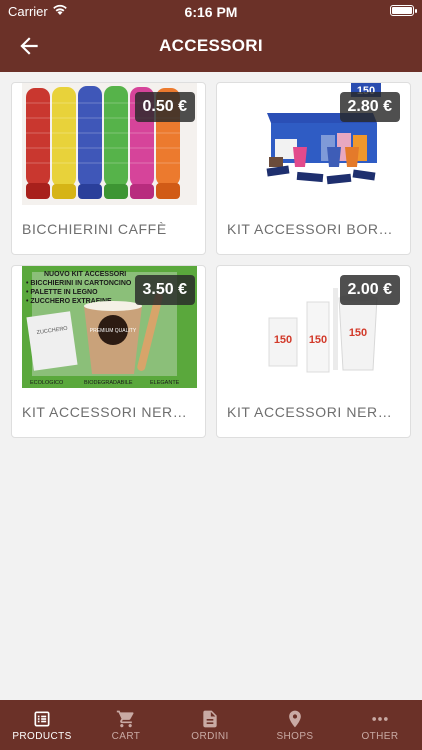  What do you see at coordinates (380, 725) in the screenshot?
I see `tab-other: OTHER` at bounding box center [380, 725].